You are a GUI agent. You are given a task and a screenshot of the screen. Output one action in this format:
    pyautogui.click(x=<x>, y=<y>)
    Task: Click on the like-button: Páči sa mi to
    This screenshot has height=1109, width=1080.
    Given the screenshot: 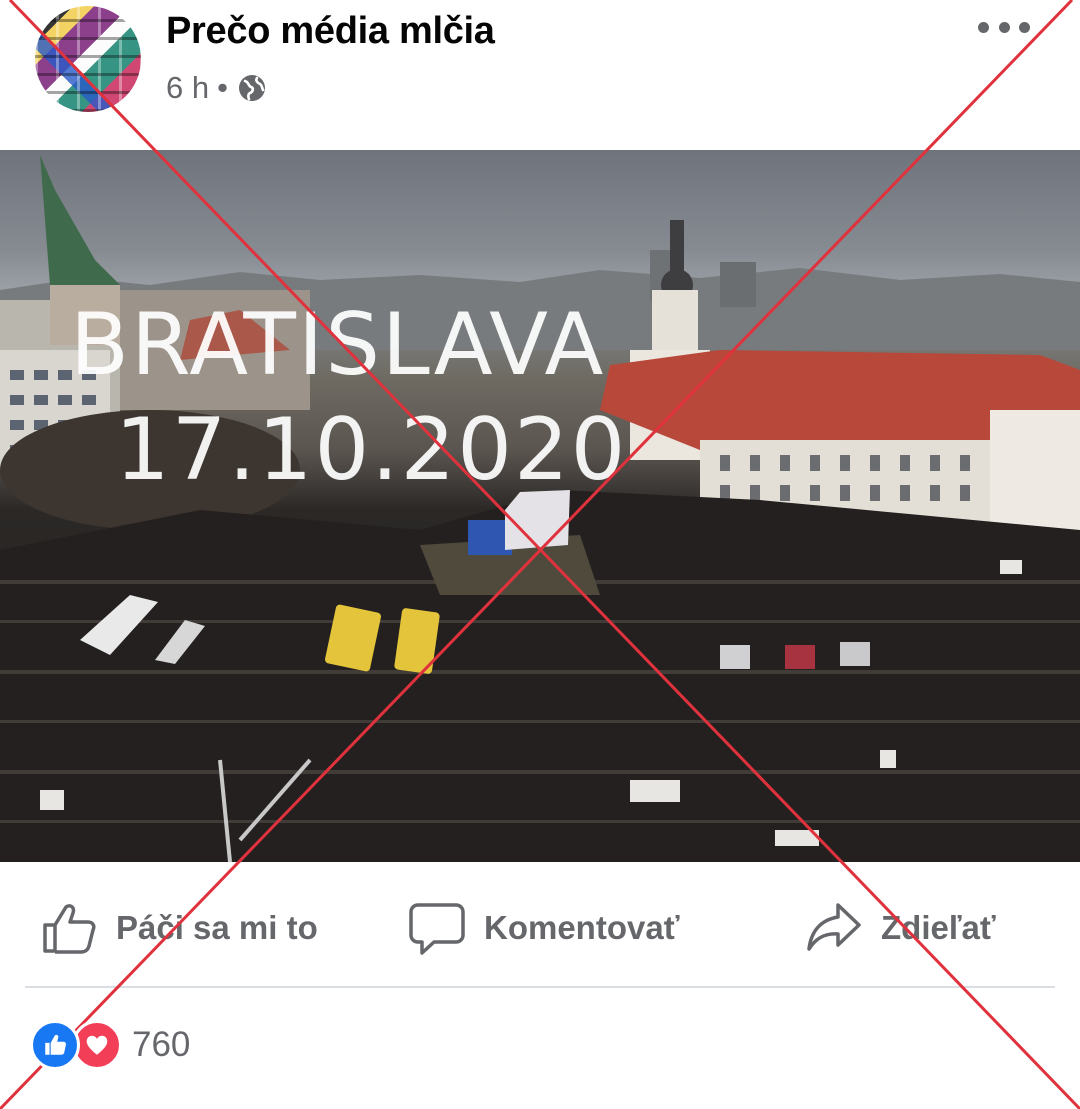 What is the action you would take?
    pyautogui.click(x=179, y=928)
    